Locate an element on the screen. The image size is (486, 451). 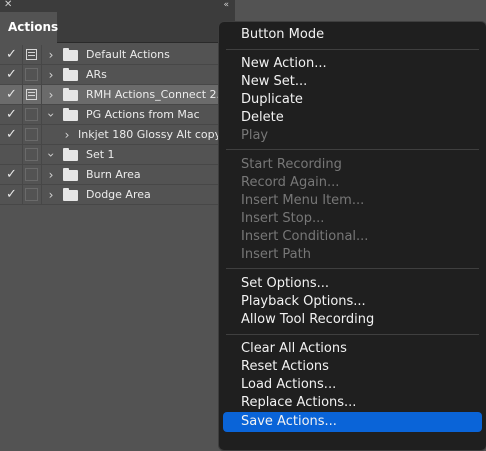
action-set-row: ✓ › Dodge Area is located at coordinates (117, 195).